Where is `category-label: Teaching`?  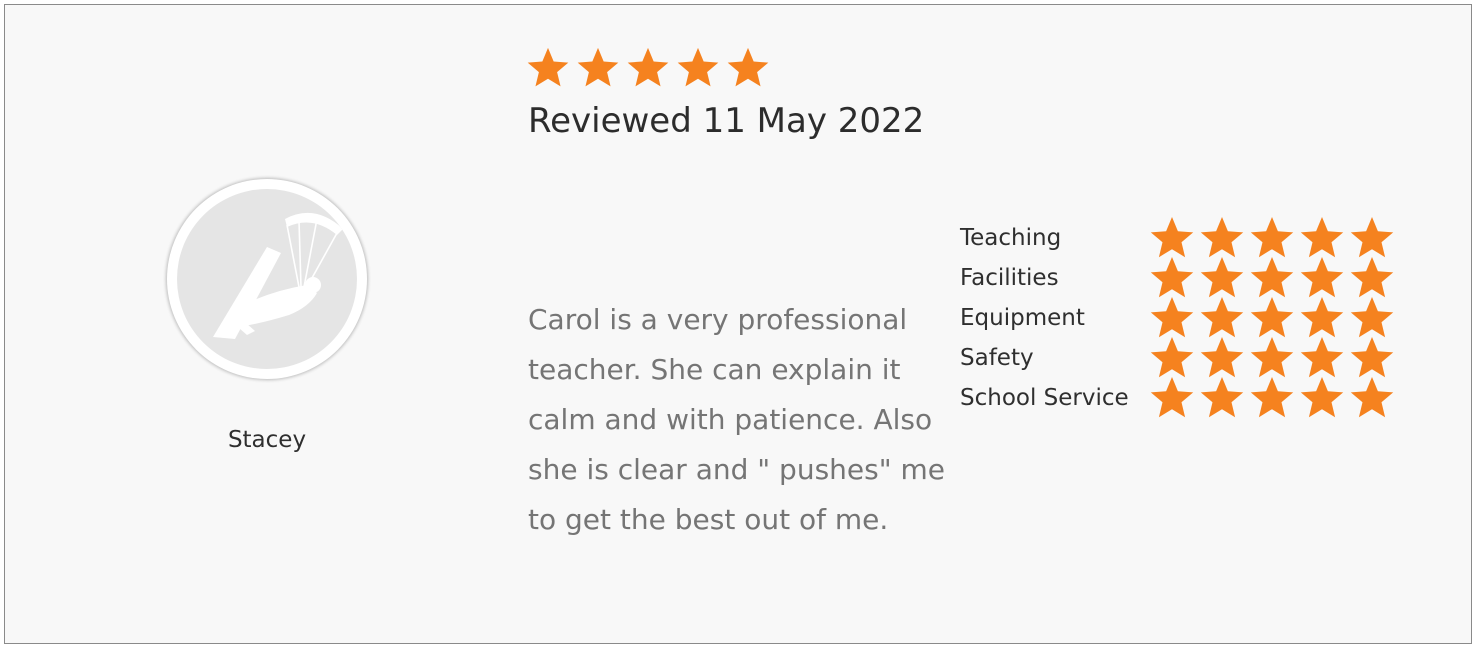 category-label: Teaching is located at coordinates (1011, 238).